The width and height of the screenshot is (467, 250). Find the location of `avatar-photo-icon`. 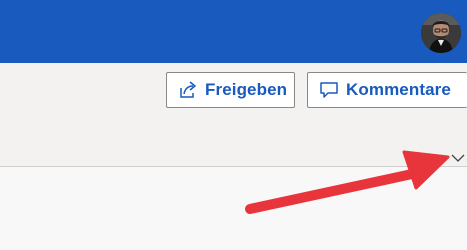

avatar-photo-icon is located at coordinates (441, 33).